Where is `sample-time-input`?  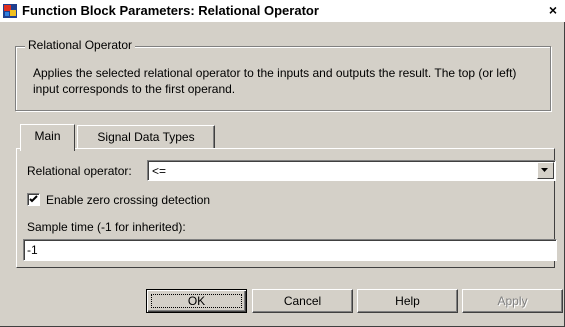 sample-time-input is located at coordinates (290, 250).